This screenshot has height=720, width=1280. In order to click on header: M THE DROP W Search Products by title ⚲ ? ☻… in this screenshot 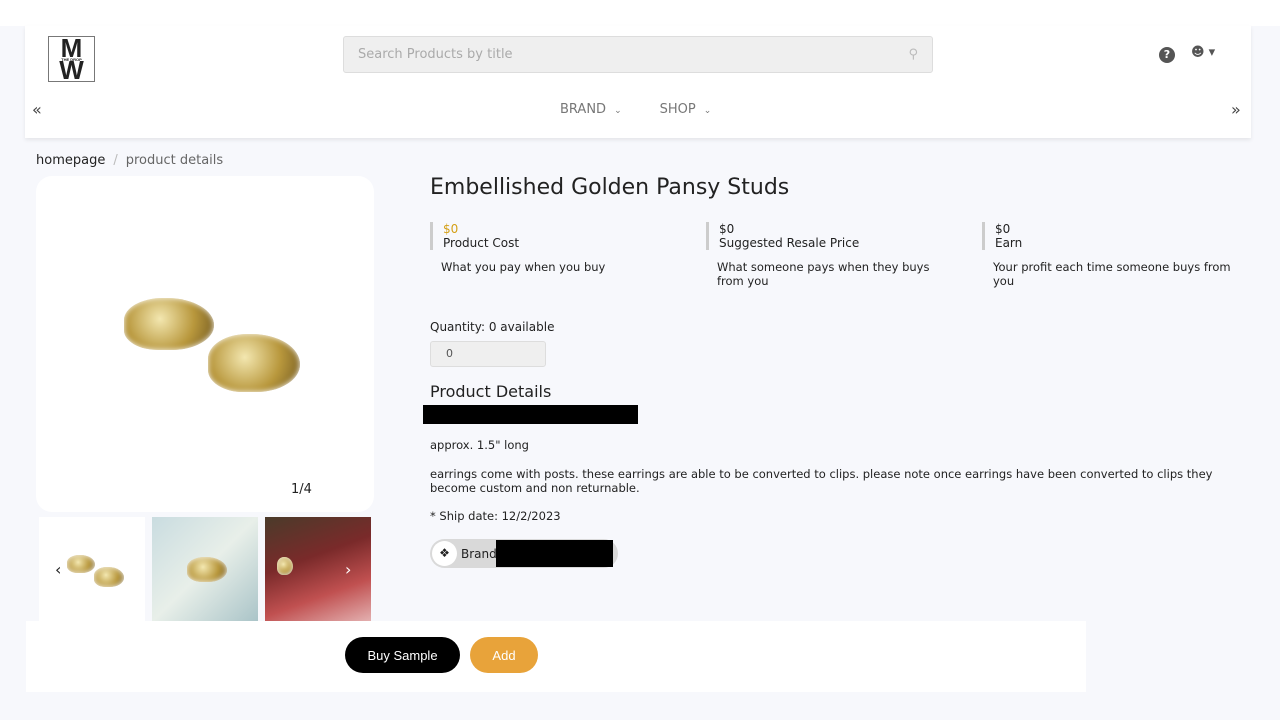, I will do `click(638, 82)`.